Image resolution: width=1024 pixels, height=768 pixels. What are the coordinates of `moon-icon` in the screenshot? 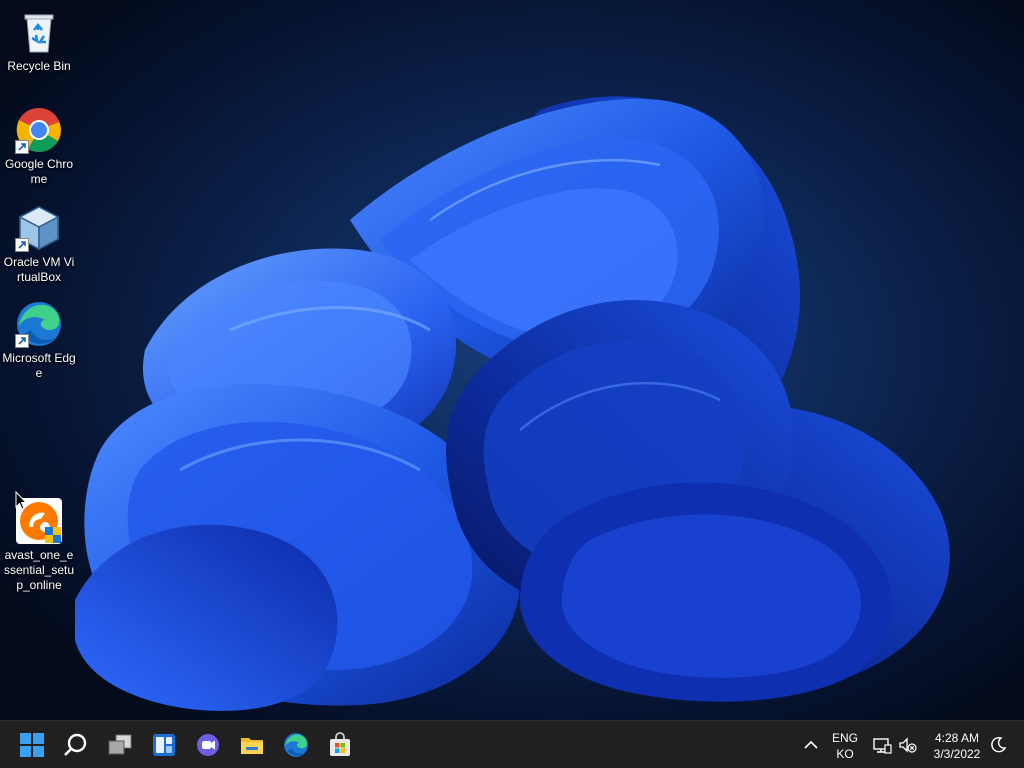 It's located at (999, 744).